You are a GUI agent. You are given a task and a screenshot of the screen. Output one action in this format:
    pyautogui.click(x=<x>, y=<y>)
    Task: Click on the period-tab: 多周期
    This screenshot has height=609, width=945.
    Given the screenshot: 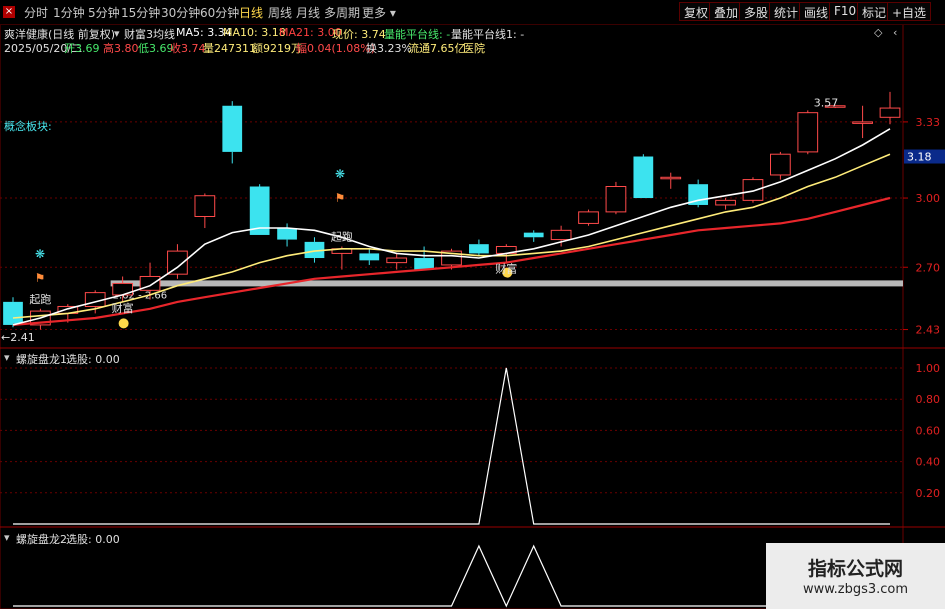 What is the action you would take?
    pyautogui.click(x=342, y=12)
    